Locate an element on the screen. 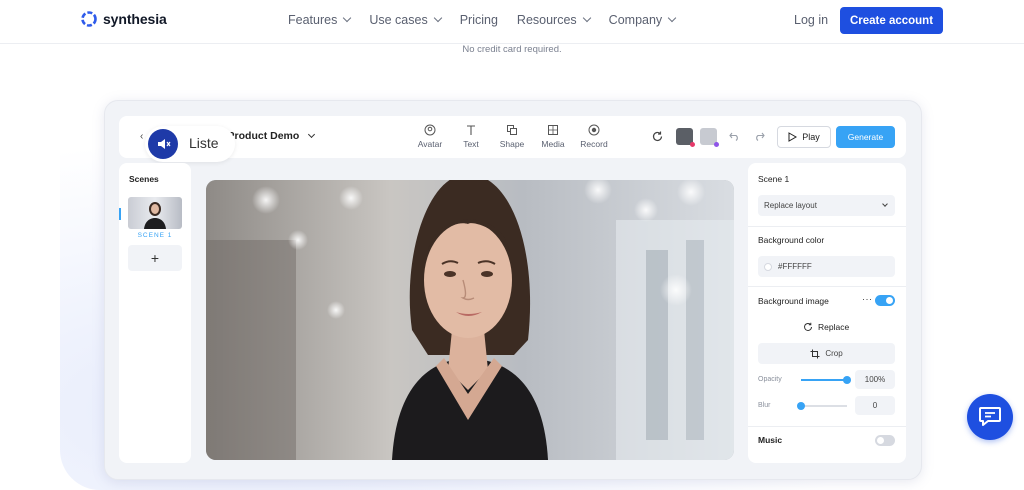  play-button: Play is located at coordinates (804, 137).